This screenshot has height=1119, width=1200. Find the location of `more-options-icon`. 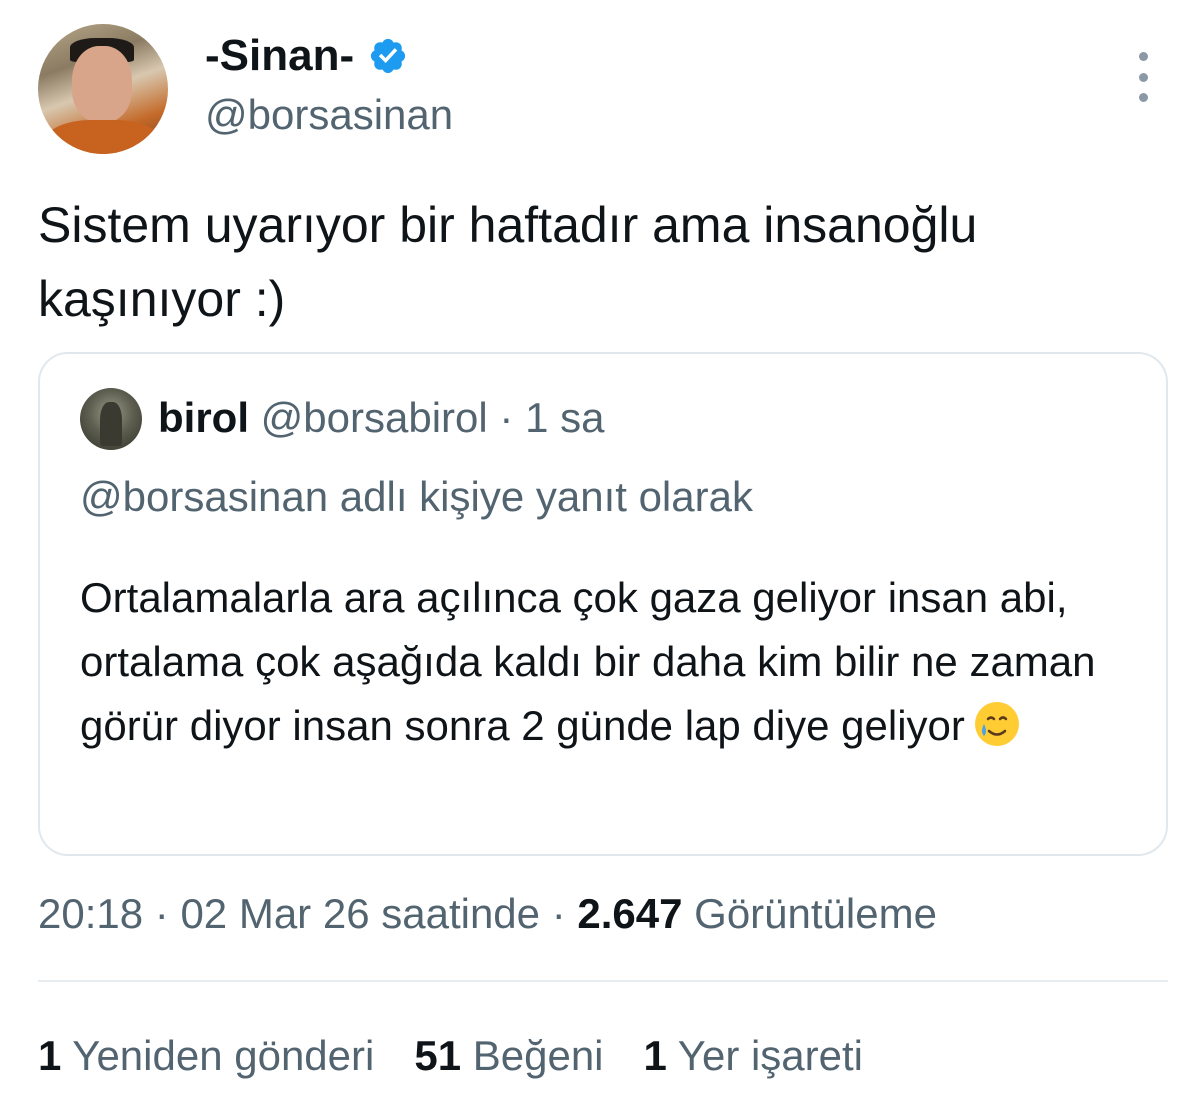

more-options-icon is located at coordinates (1143, 77).